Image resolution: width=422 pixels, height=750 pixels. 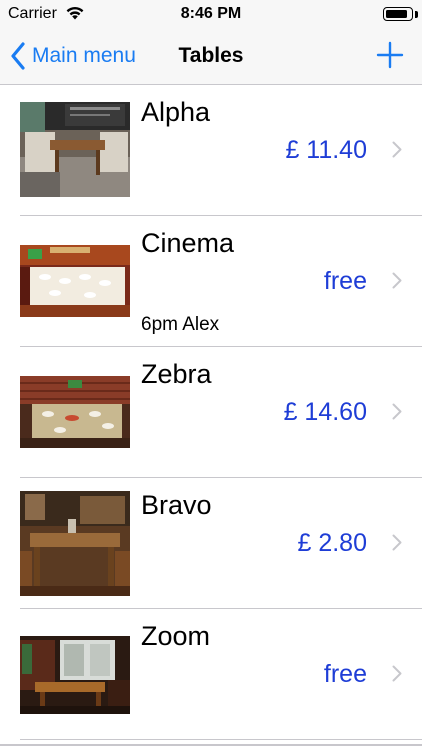 I want to click on status-bar: Carrier 8:46 PM, so click(x=211, y=15).